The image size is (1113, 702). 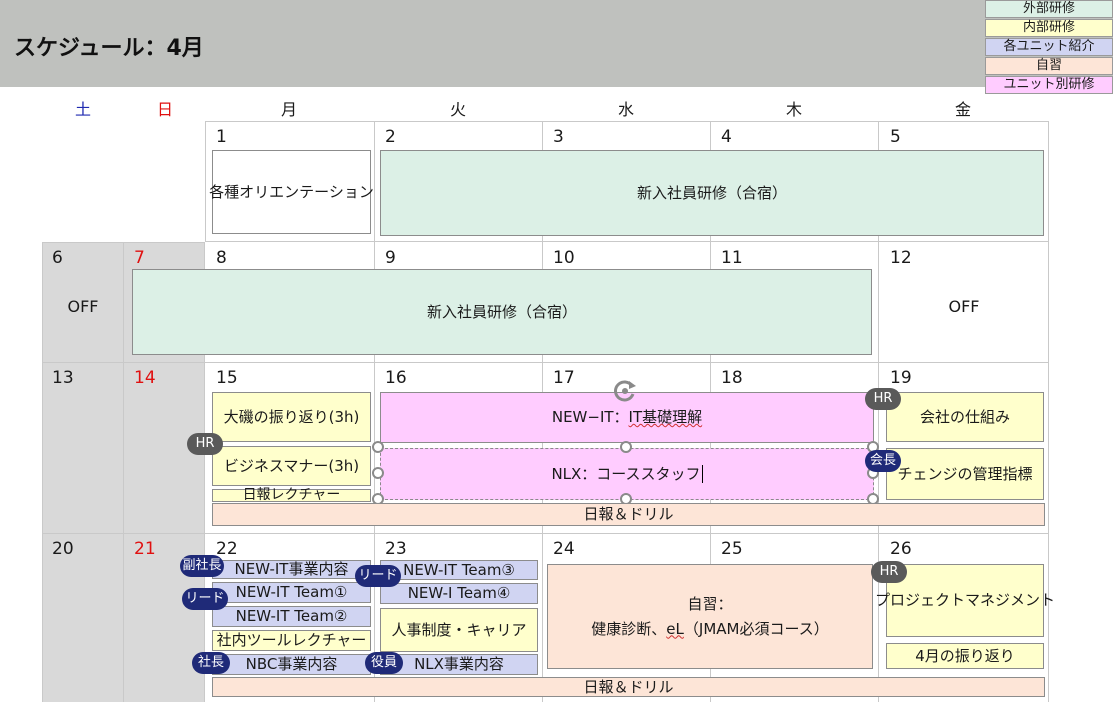 What do you see at coordinates (211, 663) in the screenshot?
I see `badge-president: 社長` at bounding box center [211, 663].